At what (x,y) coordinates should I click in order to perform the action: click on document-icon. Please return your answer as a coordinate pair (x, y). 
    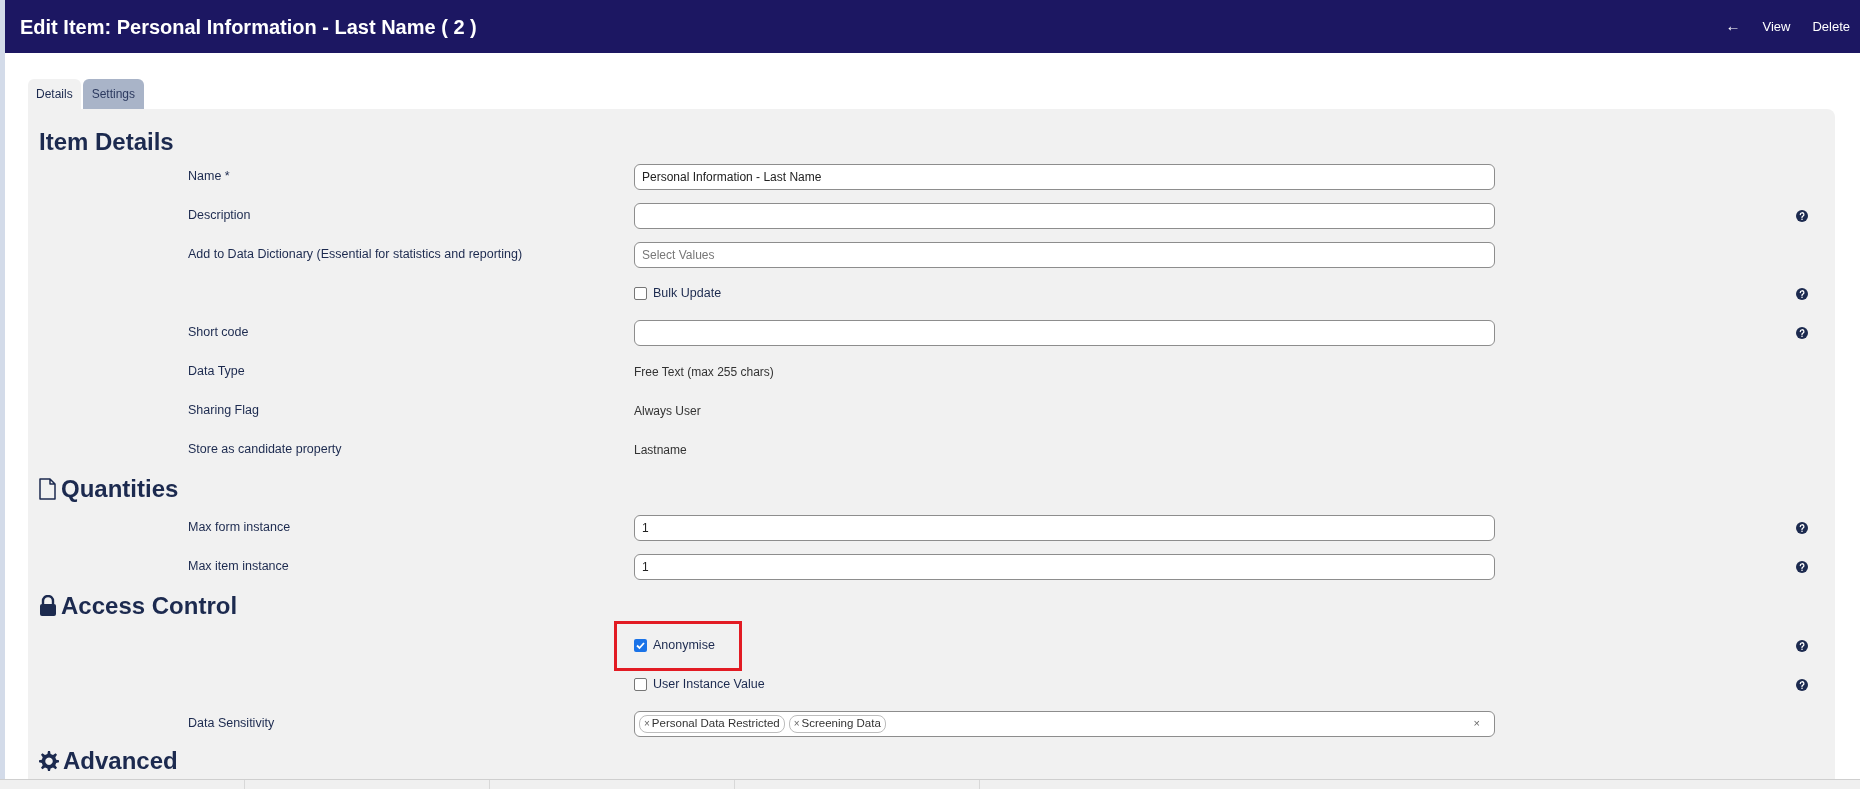
    Looking at the image, I should click on (48, 489).